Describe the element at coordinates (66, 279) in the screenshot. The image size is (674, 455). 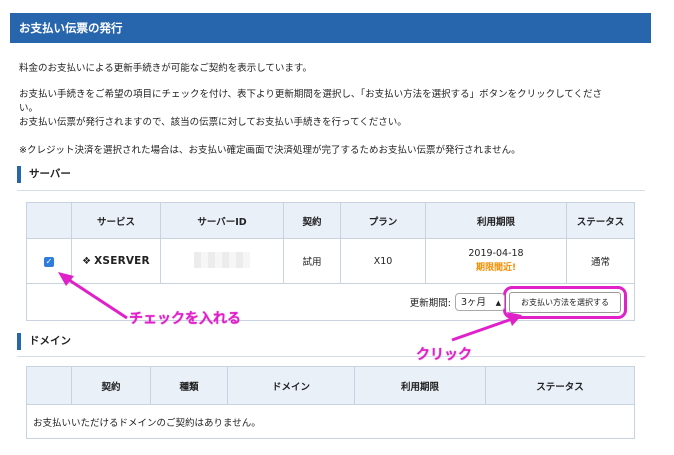
I see `check-arrowhead-icon` at that location.